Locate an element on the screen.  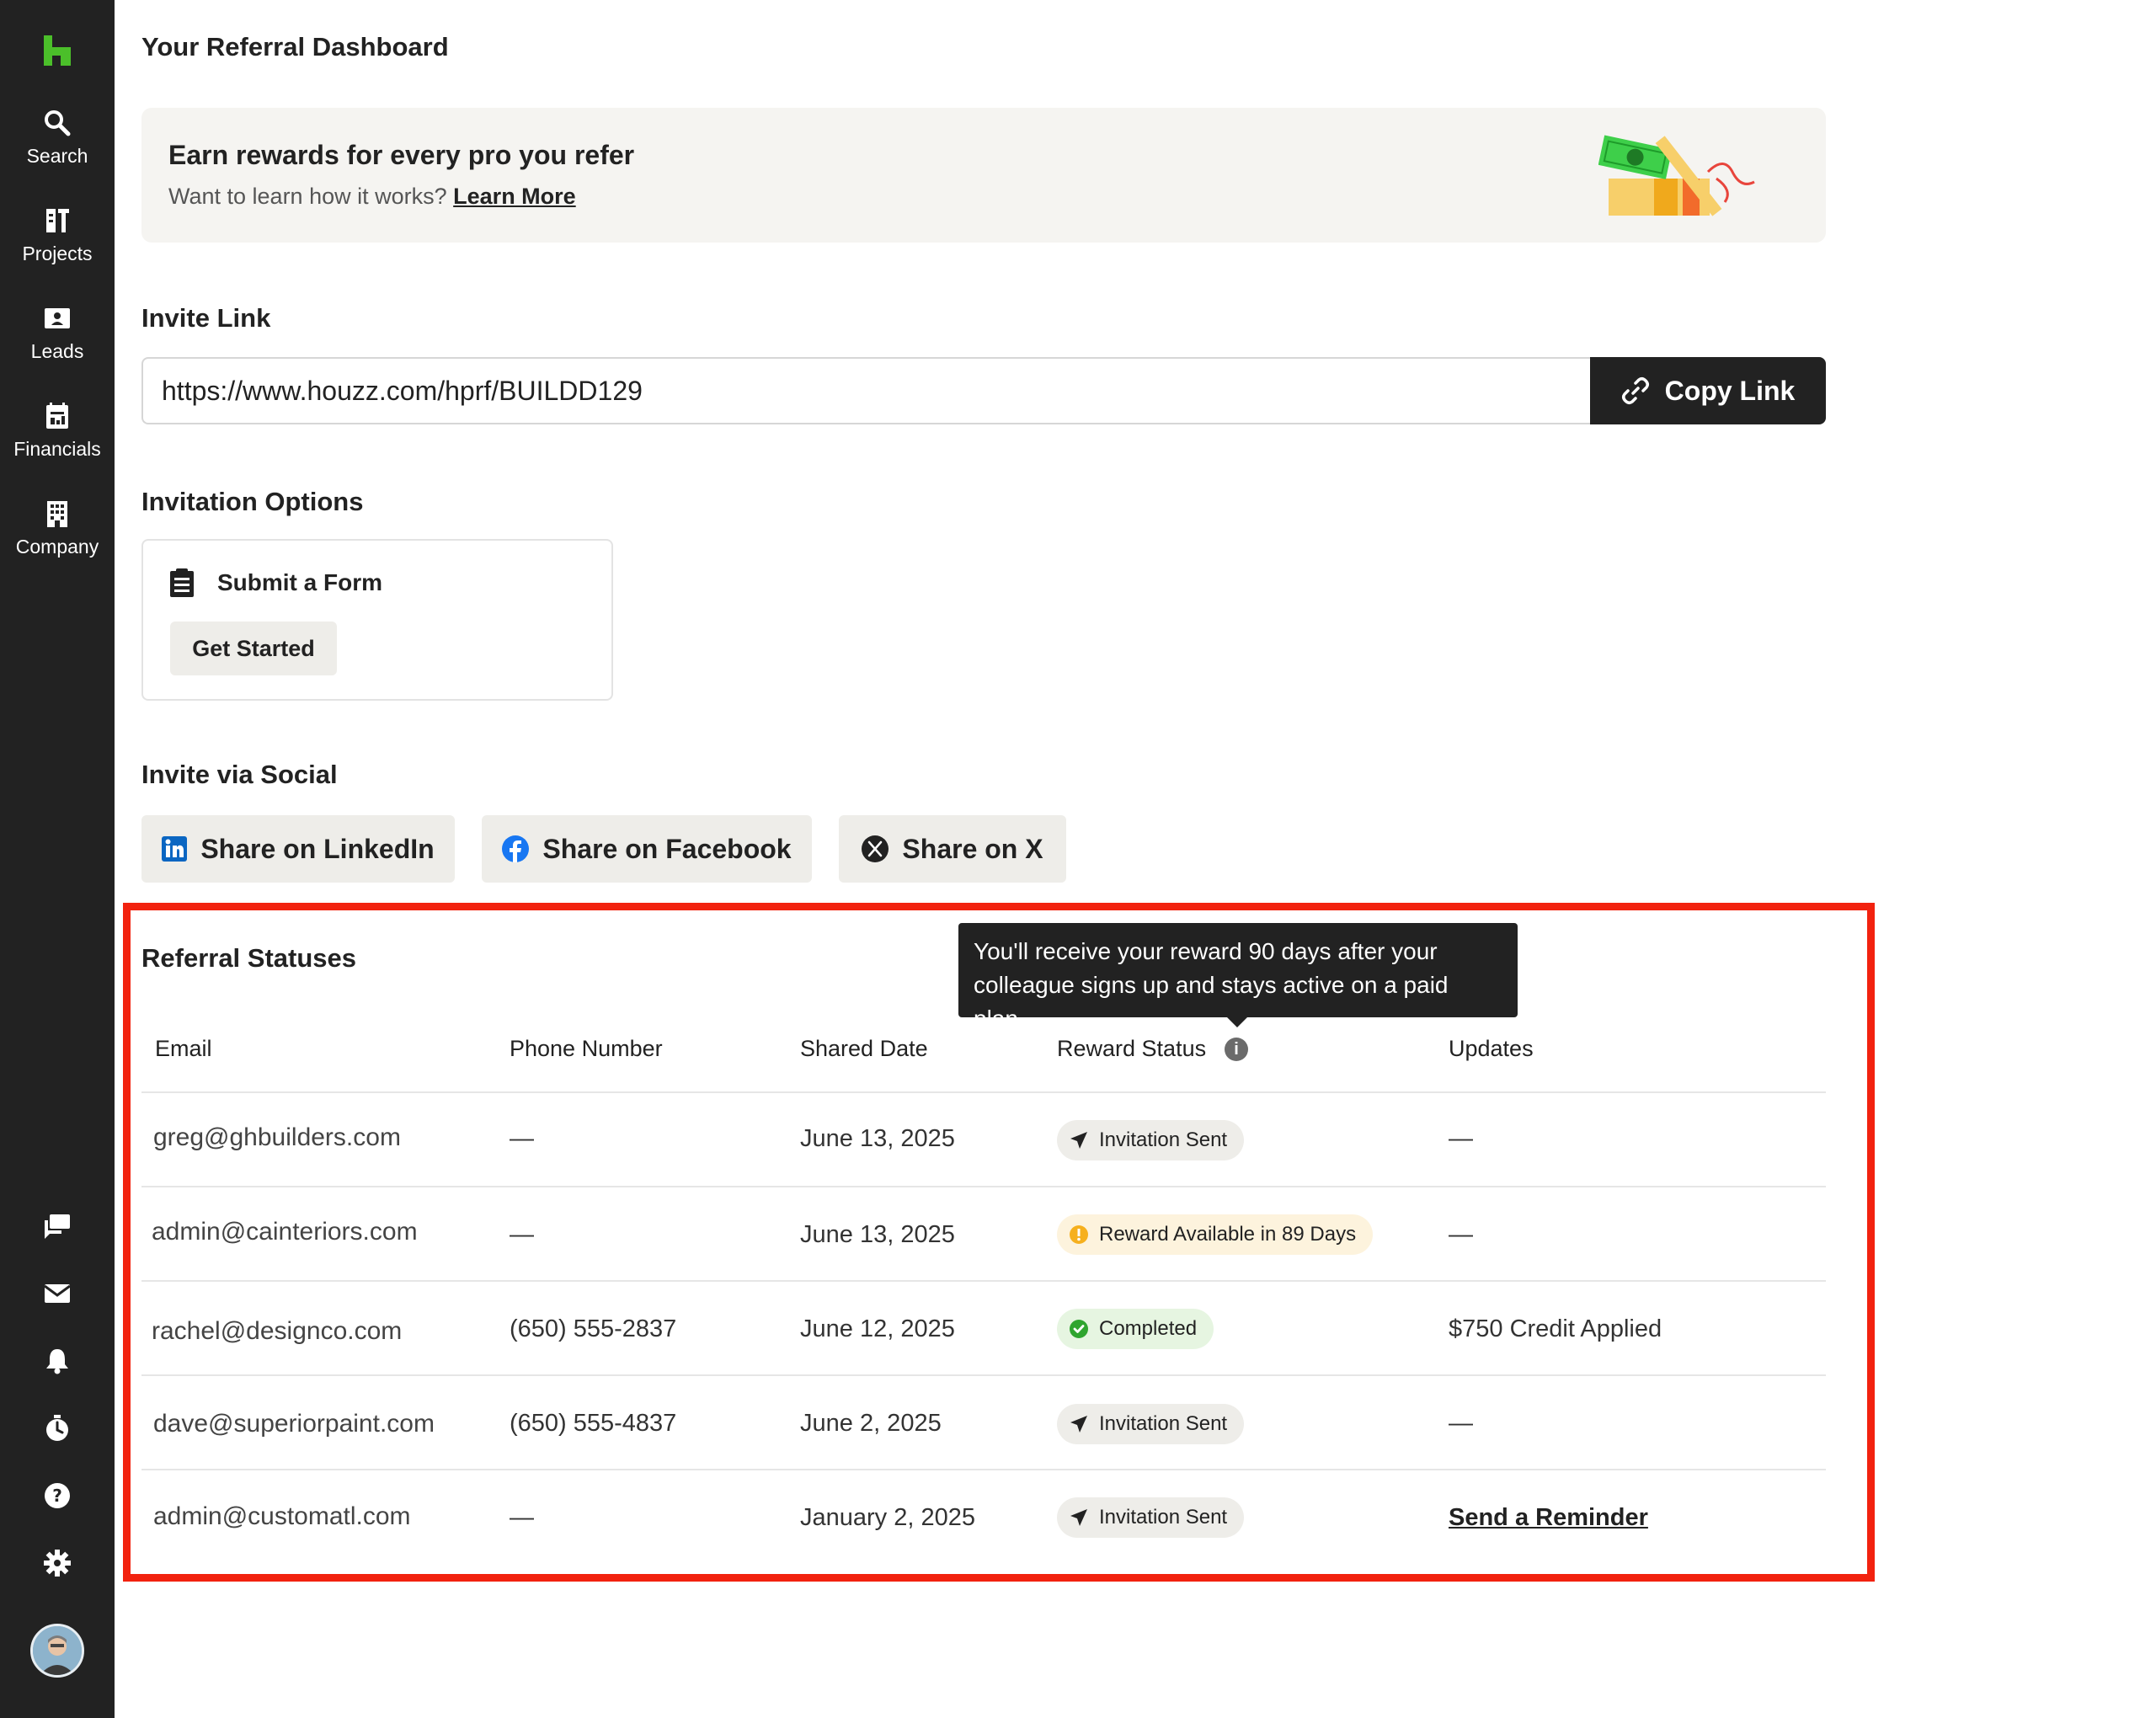
status-badge: Completed is located at coordinates (1135, 1329).